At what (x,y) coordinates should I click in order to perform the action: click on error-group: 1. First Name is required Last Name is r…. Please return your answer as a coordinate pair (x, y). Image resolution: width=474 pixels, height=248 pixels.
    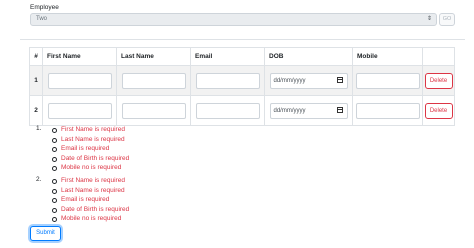
    Looking at the image, I should click on (82, 149).